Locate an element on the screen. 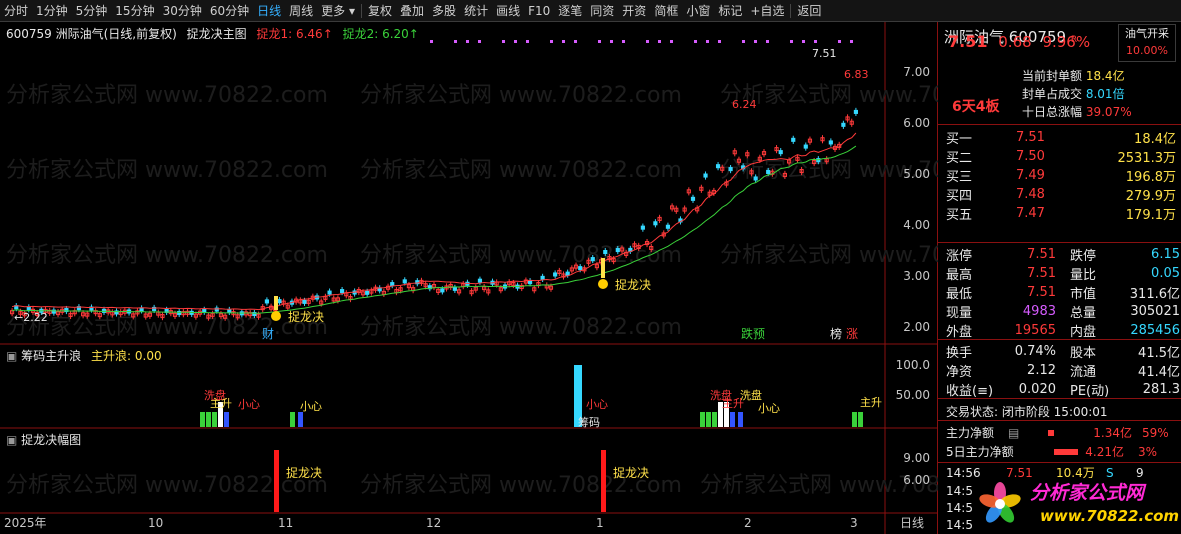 The width and height of the screenshot is (1181, 534). toolbar-item: 逐笔 is located at coordinates (570, 11).